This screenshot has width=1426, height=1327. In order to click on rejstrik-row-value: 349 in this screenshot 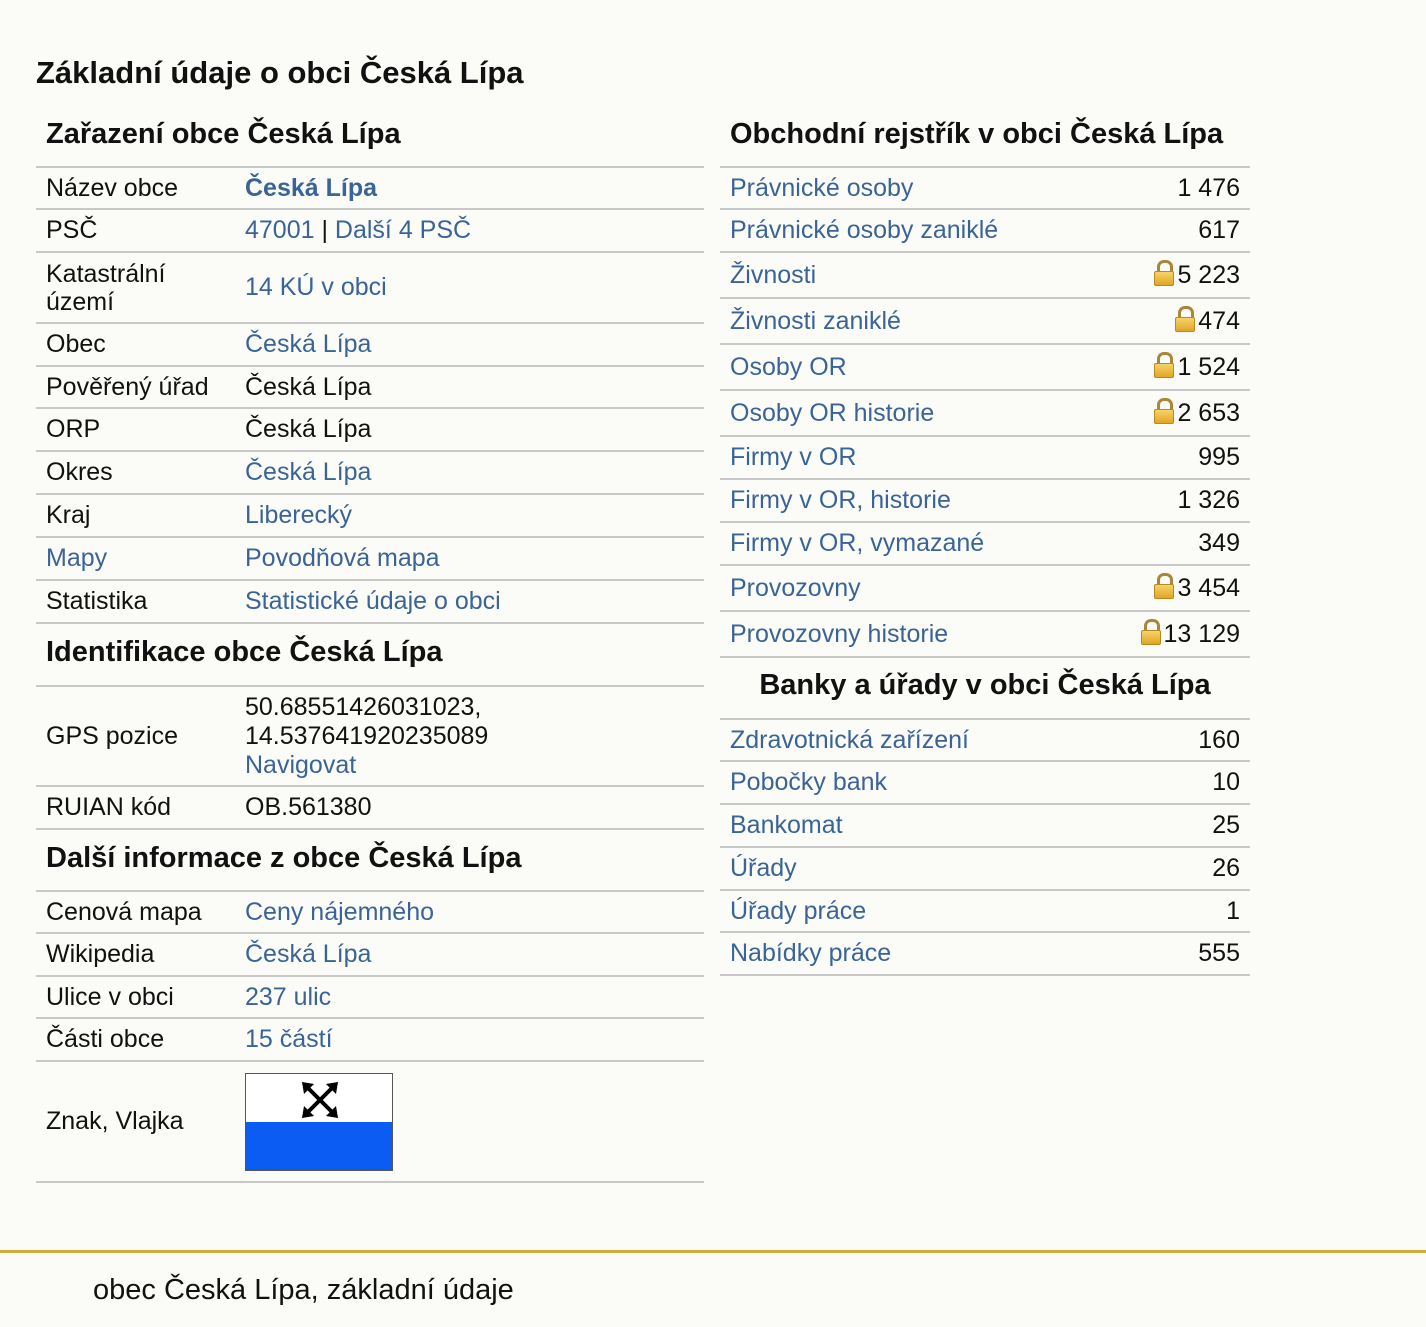, I will do `click(1219, 543)`.